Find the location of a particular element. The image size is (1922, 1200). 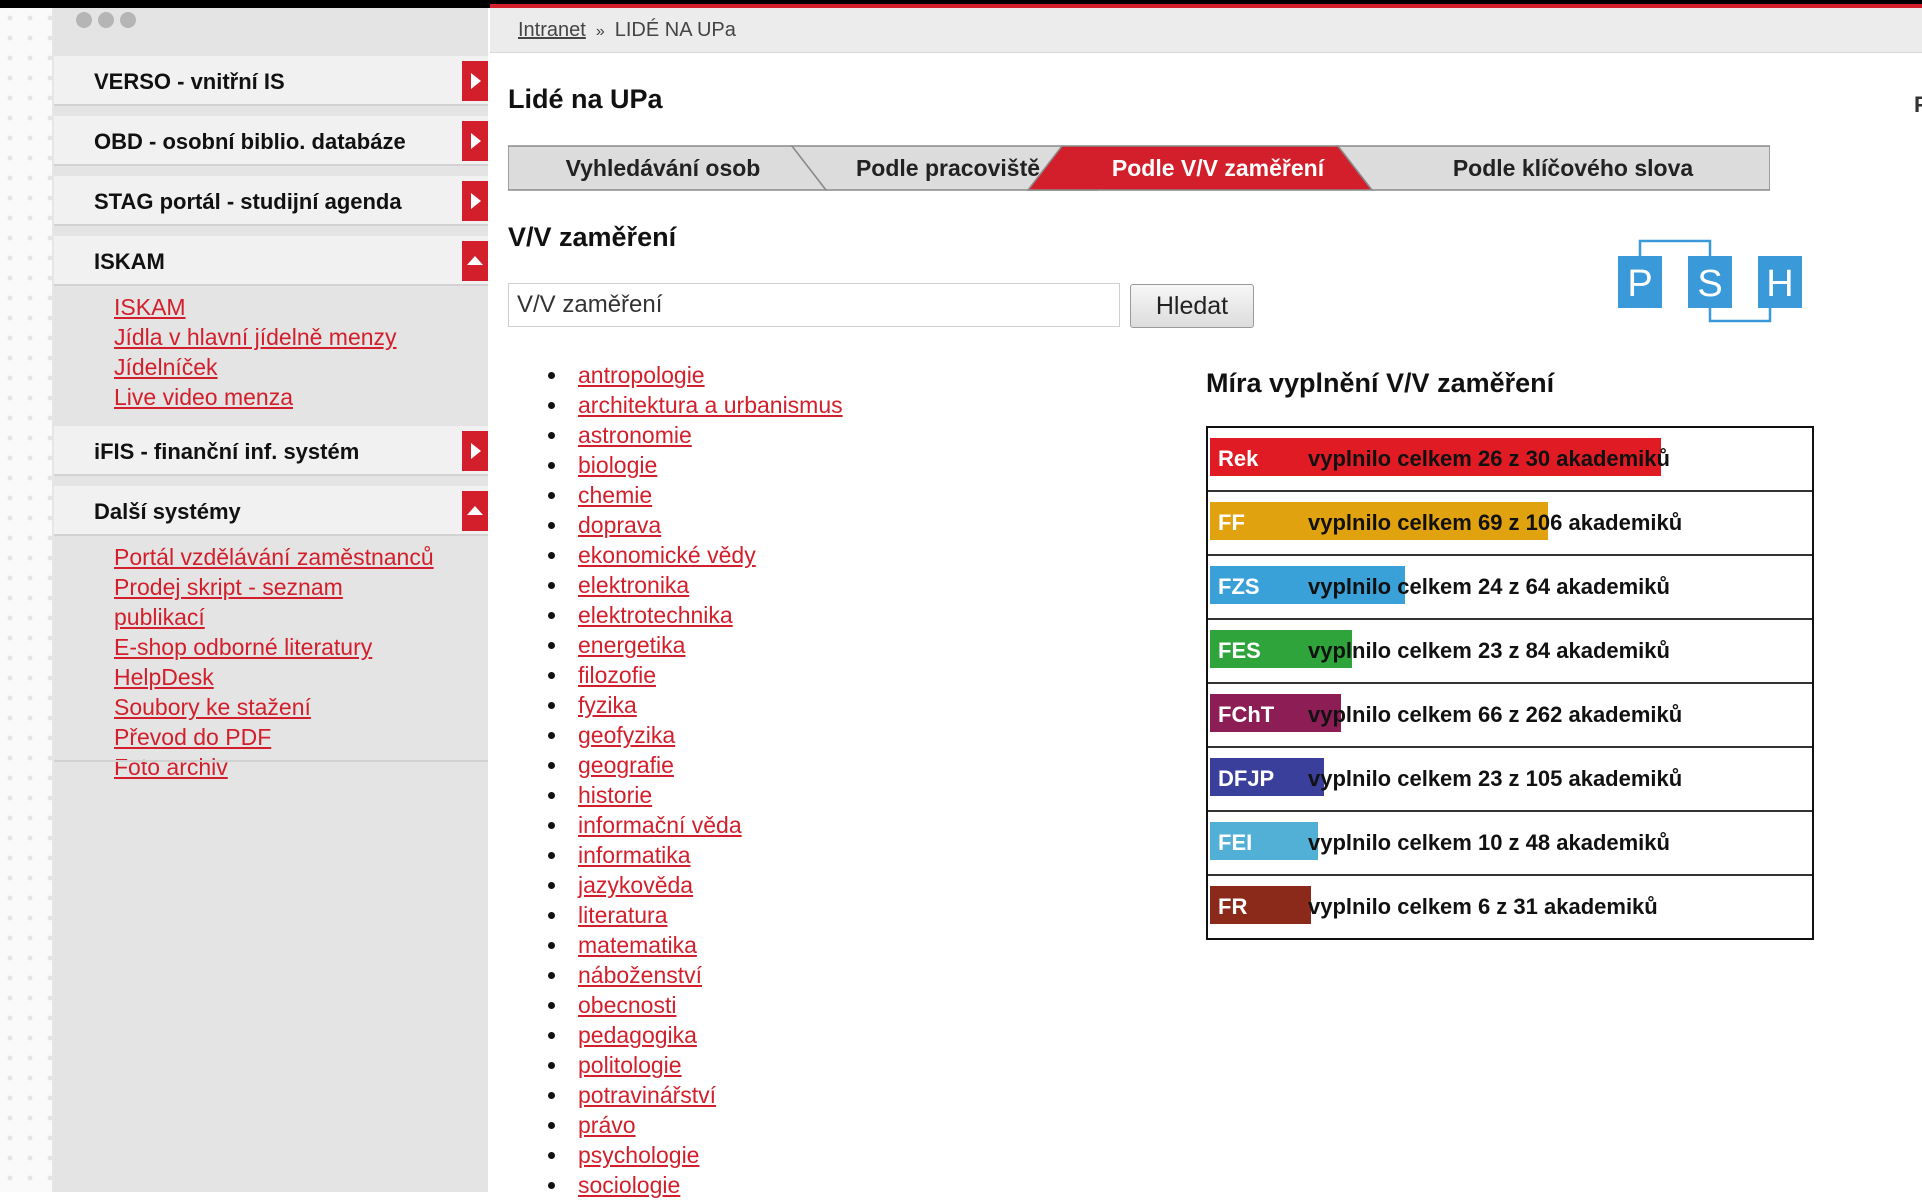

stats-row: vyplnilo celkem 26 z 30 akademiků Rek is located at coordinates (1510, 460).